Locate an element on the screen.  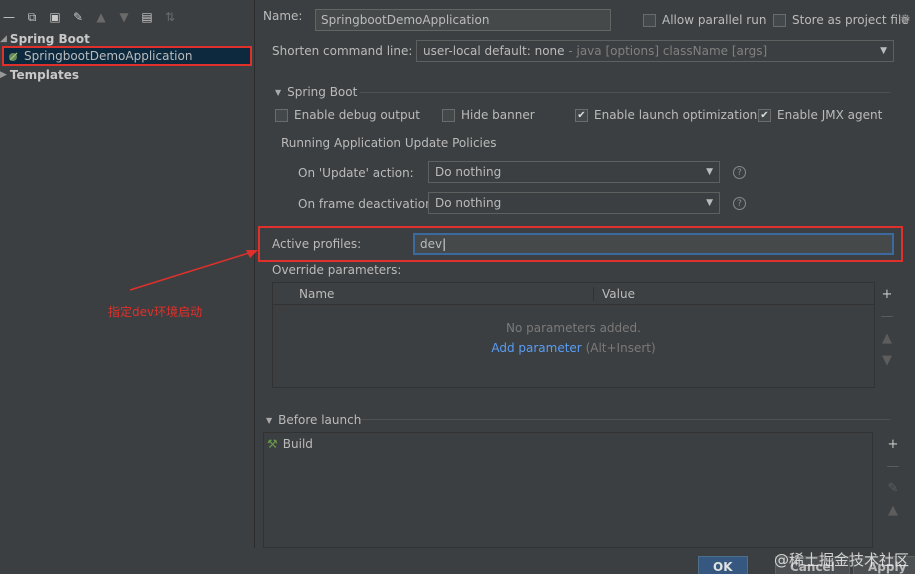
jmx-agent-label: Enable JMX agent is located at coordinates (830, 115).